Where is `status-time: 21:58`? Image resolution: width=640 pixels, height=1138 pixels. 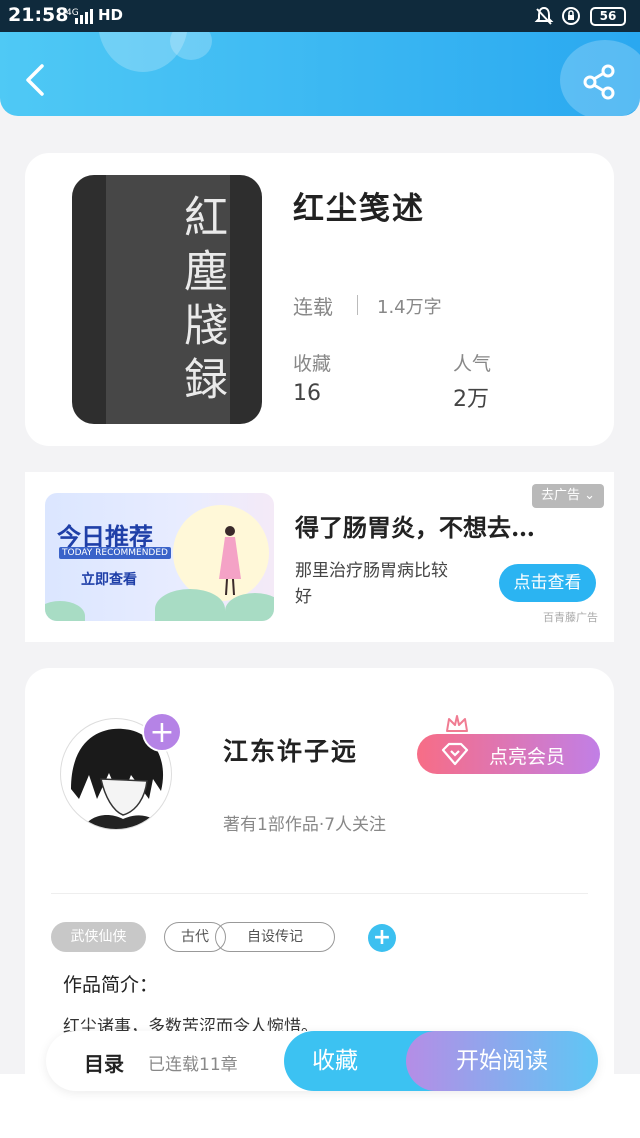
status-time: 21:58 is located at coordinates (38, 15).